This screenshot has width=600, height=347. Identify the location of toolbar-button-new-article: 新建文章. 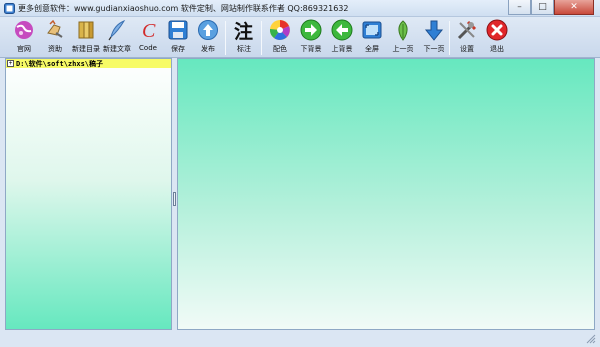
(117, 38).